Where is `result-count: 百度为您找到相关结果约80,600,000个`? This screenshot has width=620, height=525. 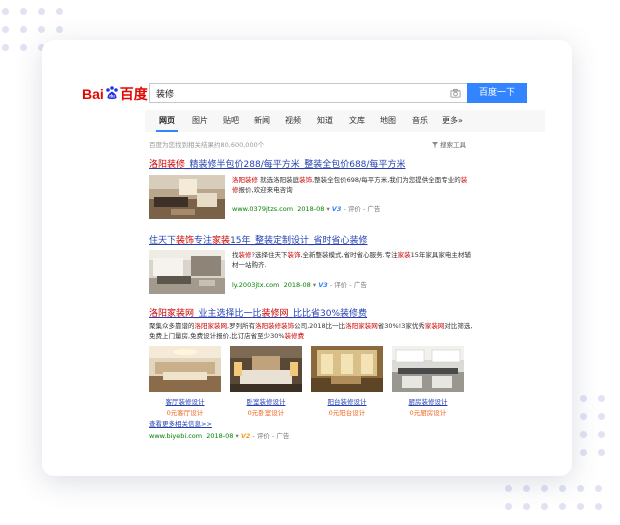 result-count: 百度为您找到相关结果约80,600,000个 is located at coordinates (207, 145).